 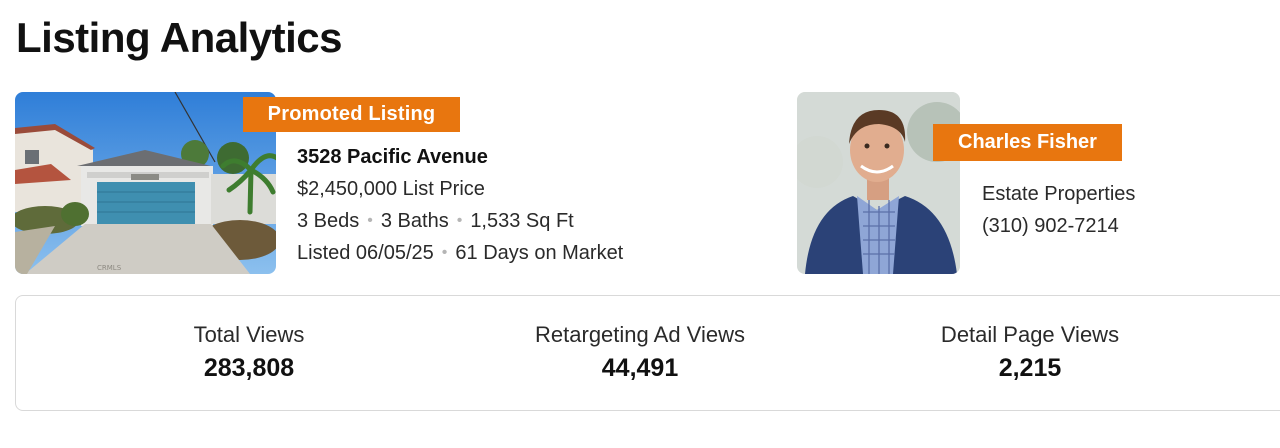 What do you see at coordinates (1027, 142) in the screenshot?
I see `agent-name-badge: Charles Fisher` at bounding box center [1027, 142].